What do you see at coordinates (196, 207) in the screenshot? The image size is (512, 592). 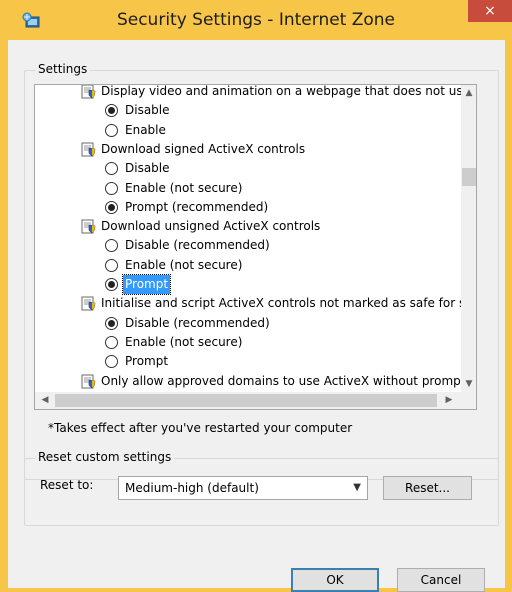 I see `setting-option-label: Prompt (recommended)` at bounding box center [196, 207].